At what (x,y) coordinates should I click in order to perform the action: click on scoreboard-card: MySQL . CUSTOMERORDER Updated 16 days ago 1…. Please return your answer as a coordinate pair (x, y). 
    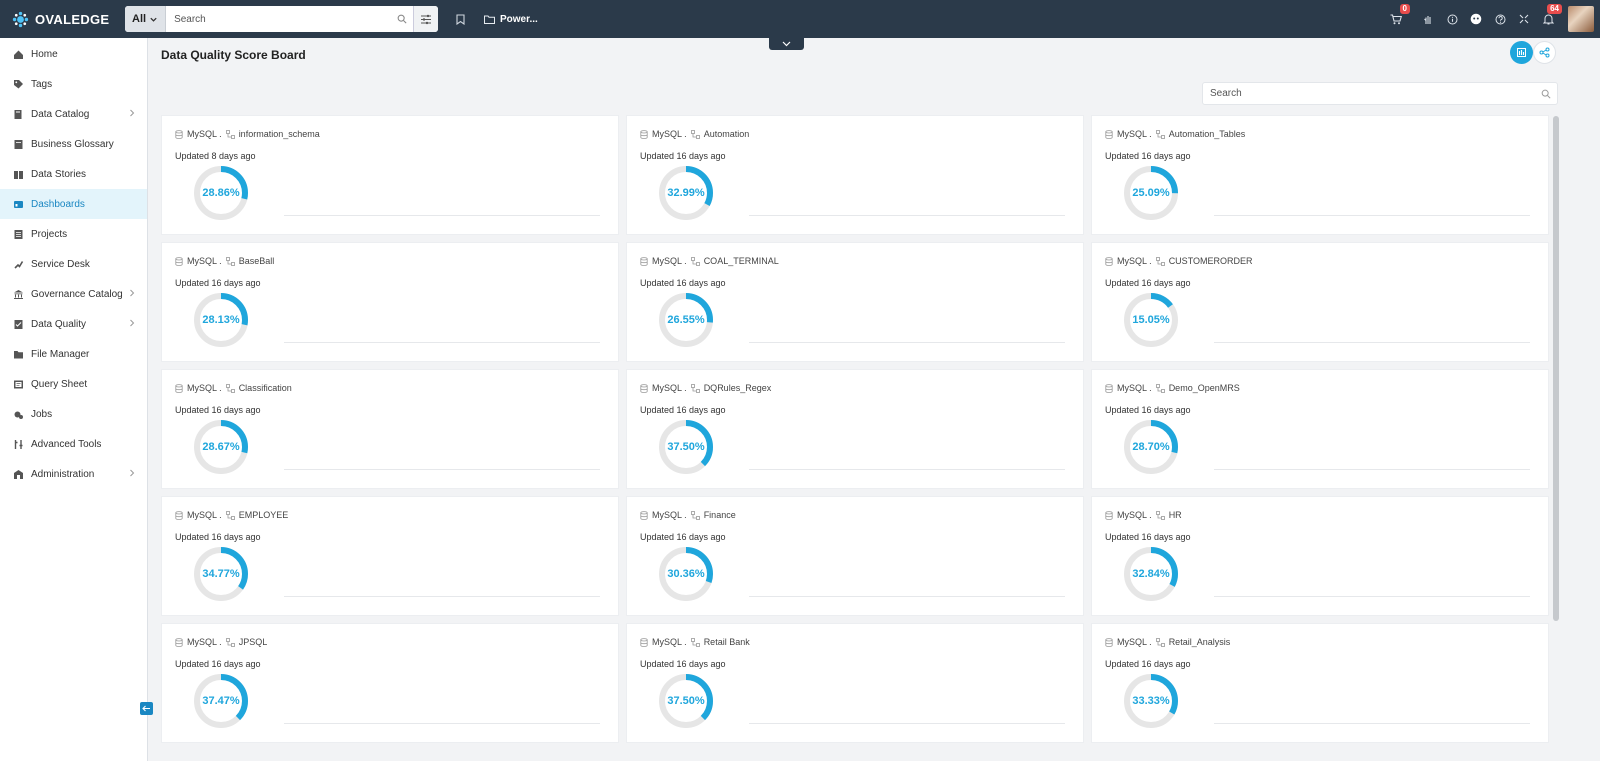
    Looking at the image, I should click on (1320, 302).